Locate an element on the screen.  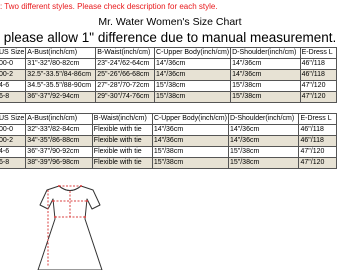
table-cell: 32"-33"/82-84cm is located at coordinates (59, 130).